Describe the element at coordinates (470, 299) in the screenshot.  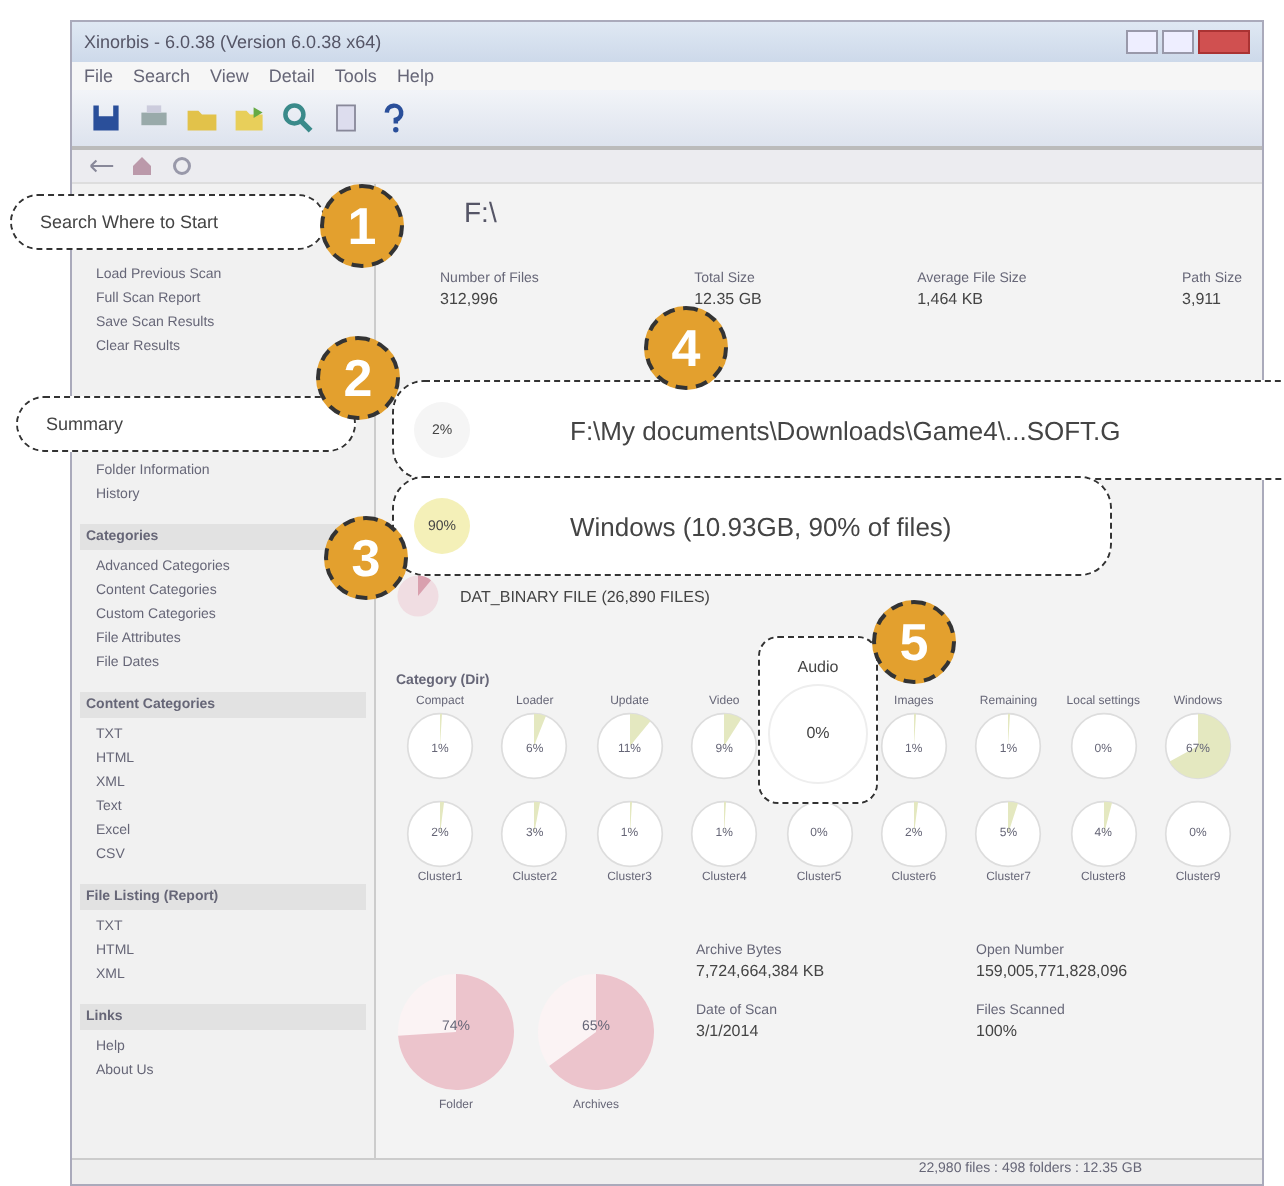
I see `stat-value: 312,996` at that location.